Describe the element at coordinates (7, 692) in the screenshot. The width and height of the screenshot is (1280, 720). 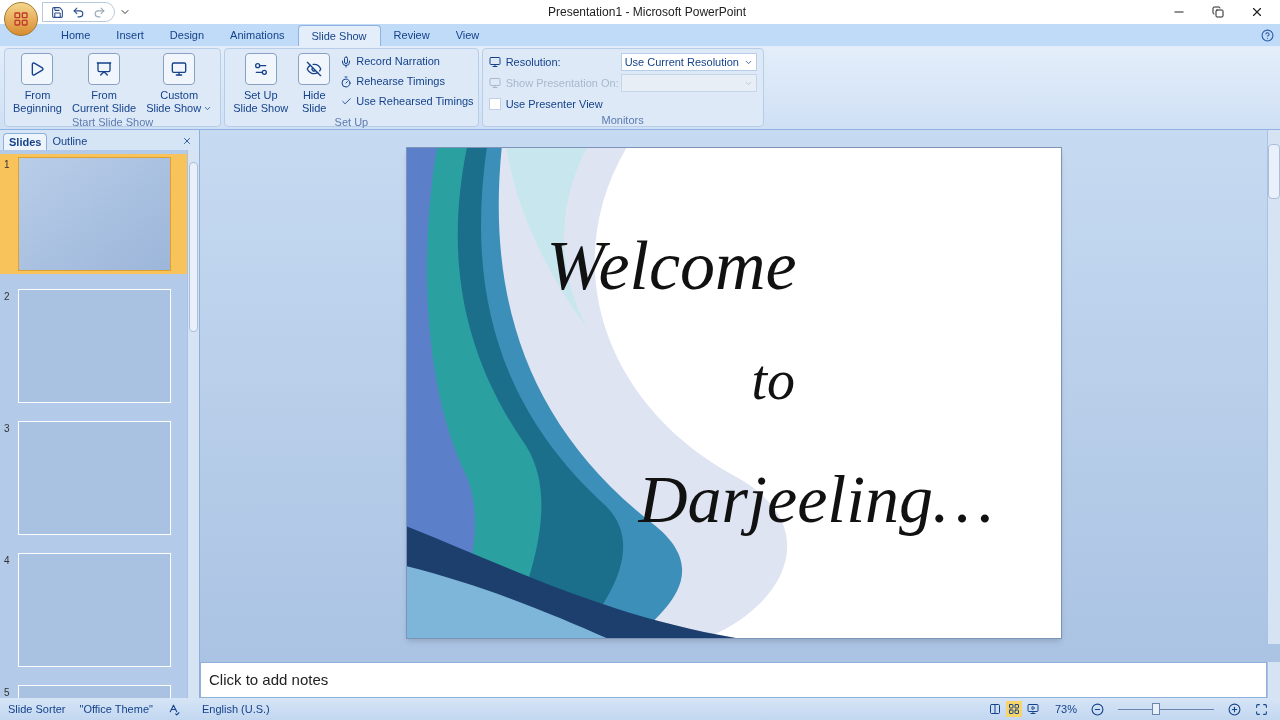
I see `slide-number: 5` at that location.